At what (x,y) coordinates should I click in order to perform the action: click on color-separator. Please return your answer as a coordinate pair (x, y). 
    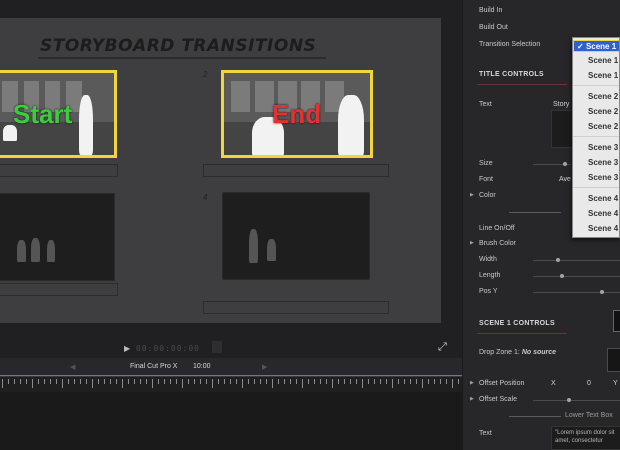
    Looking at the image, I should click on (535, 212).